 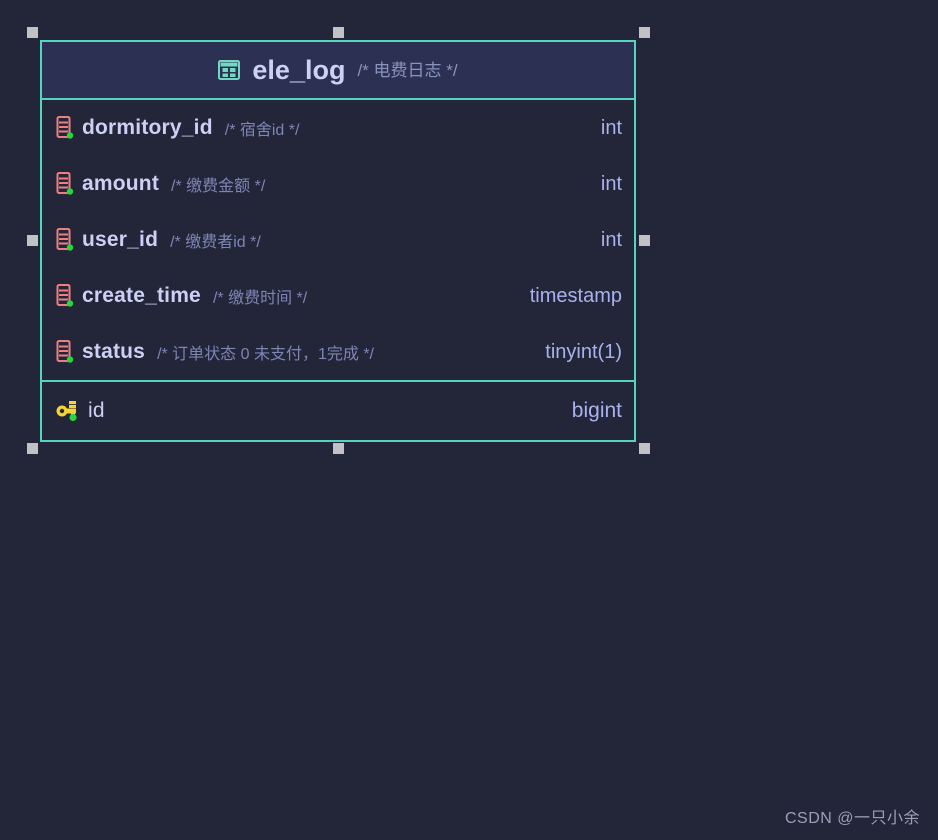 I want to click on primary-key-name: id, so click(x=96, y=410).